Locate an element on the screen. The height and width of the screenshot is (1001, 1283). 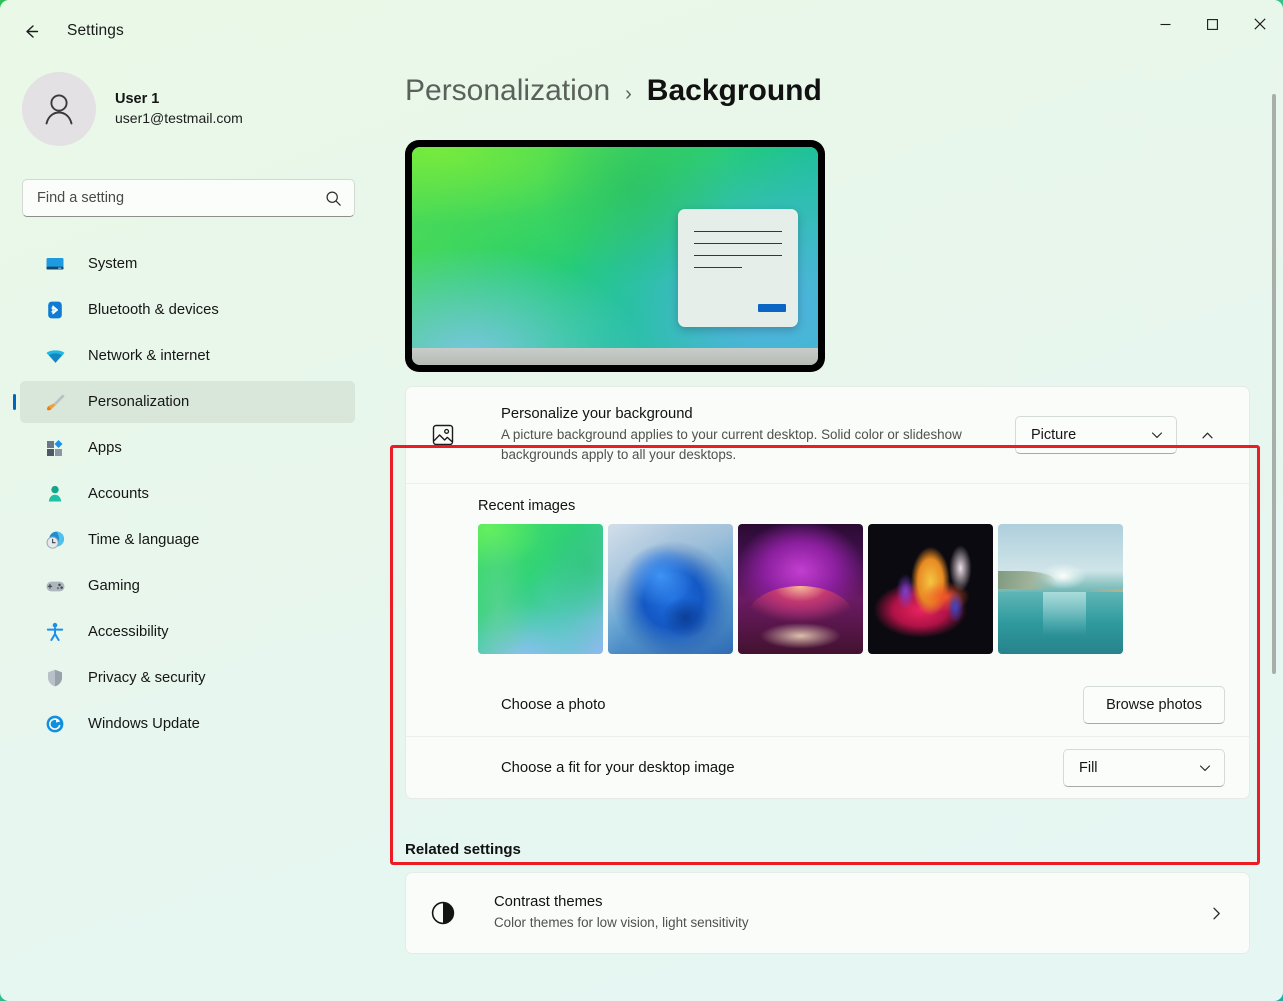
person-avatar-icon is located at coordinates (59, 109).